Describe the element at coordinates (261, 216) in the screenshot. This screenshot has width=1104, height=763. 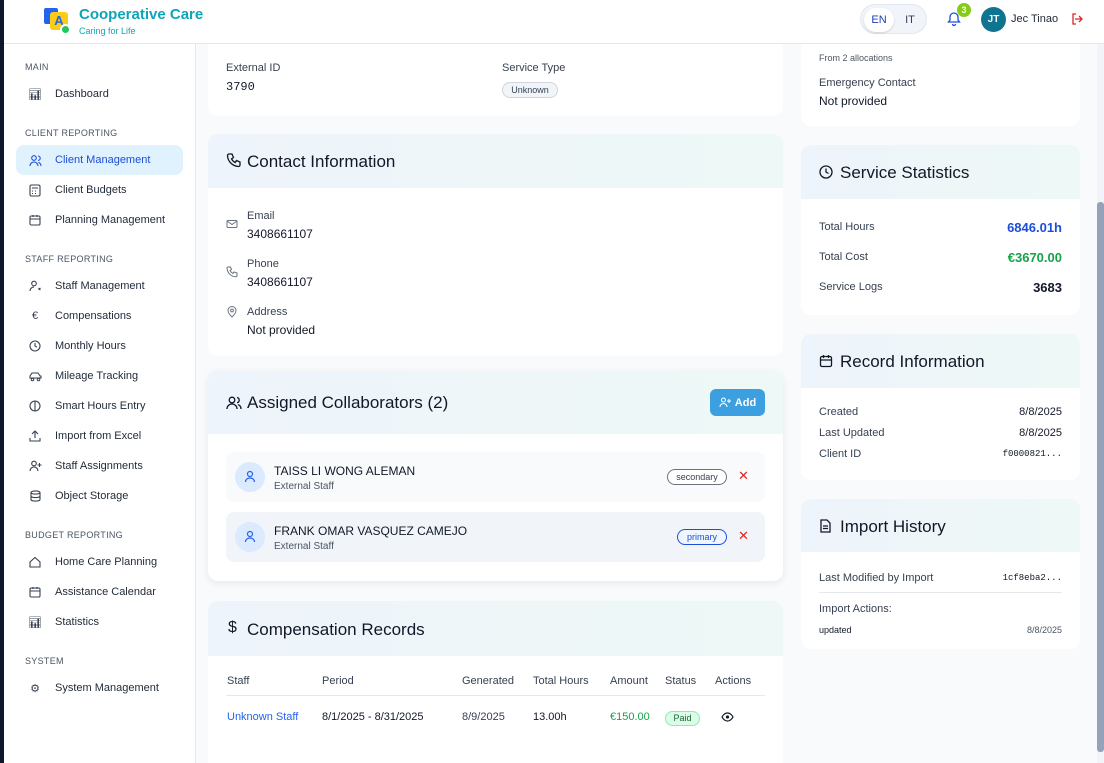
I see `email-label: Email` at that location.